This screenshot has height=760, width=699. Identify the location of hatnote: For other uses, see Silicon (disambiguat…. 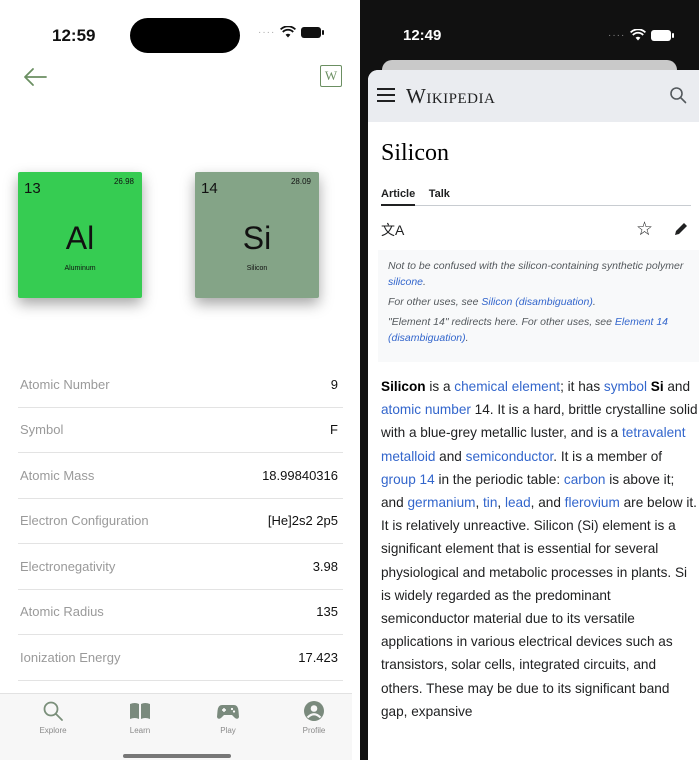
(492, 302).